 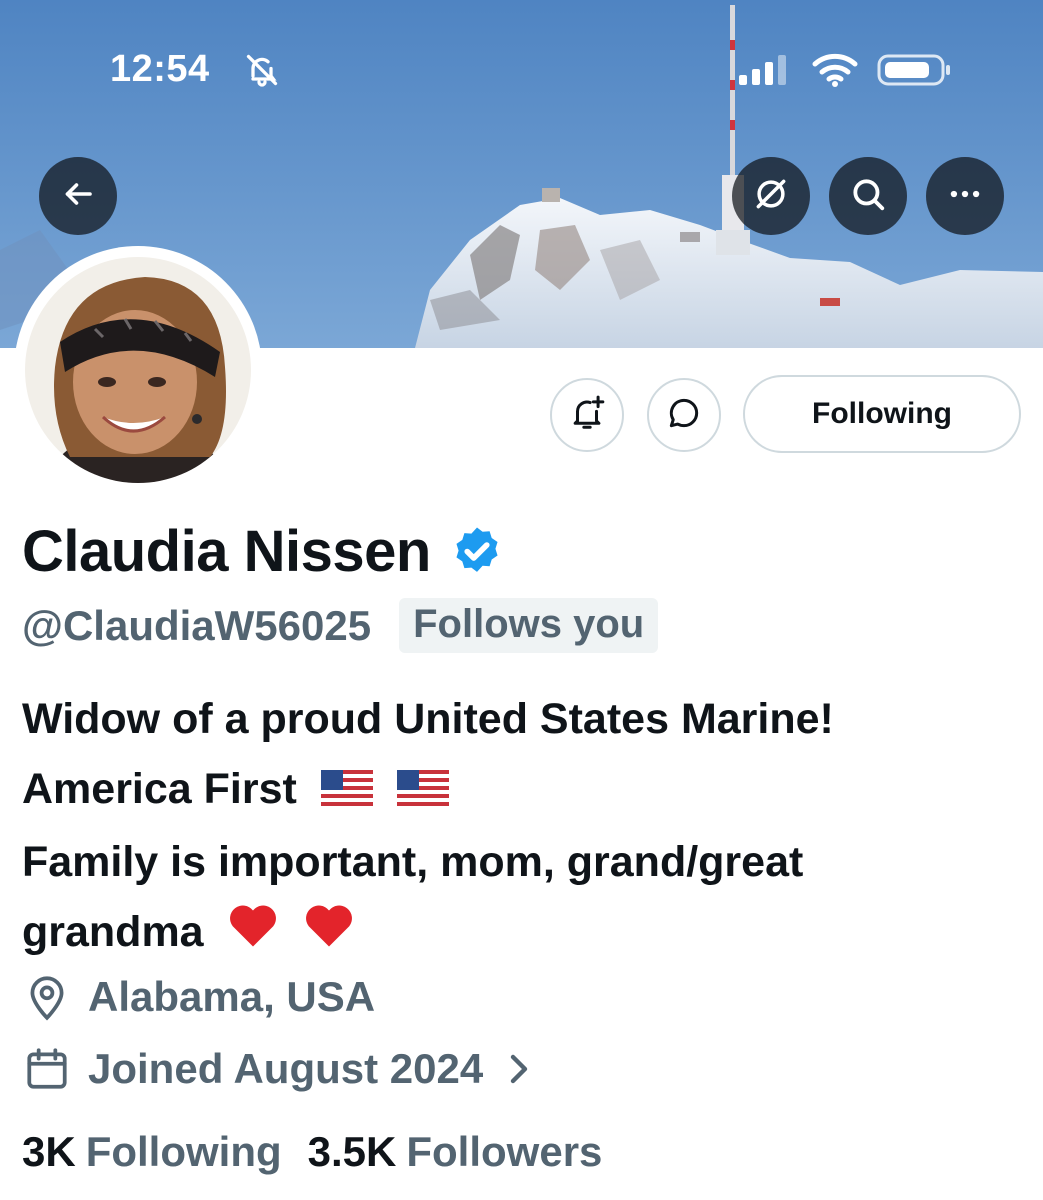 I want to click on back-button, so click(x=78, y=196).